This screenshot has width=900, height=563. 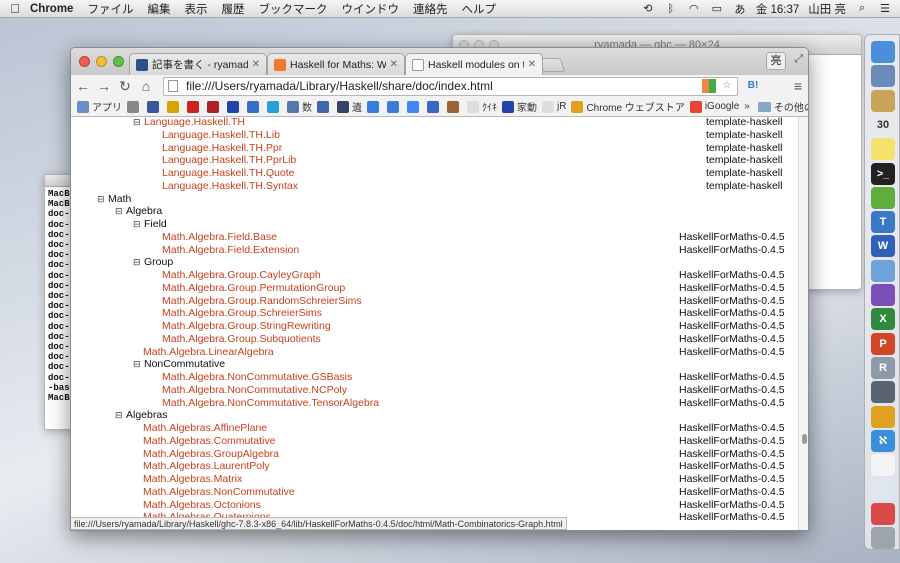 What do you see at coordinates (195, 9) in the screenshot?
I see `menu-view: 表示` at bounding box center [195, 9].